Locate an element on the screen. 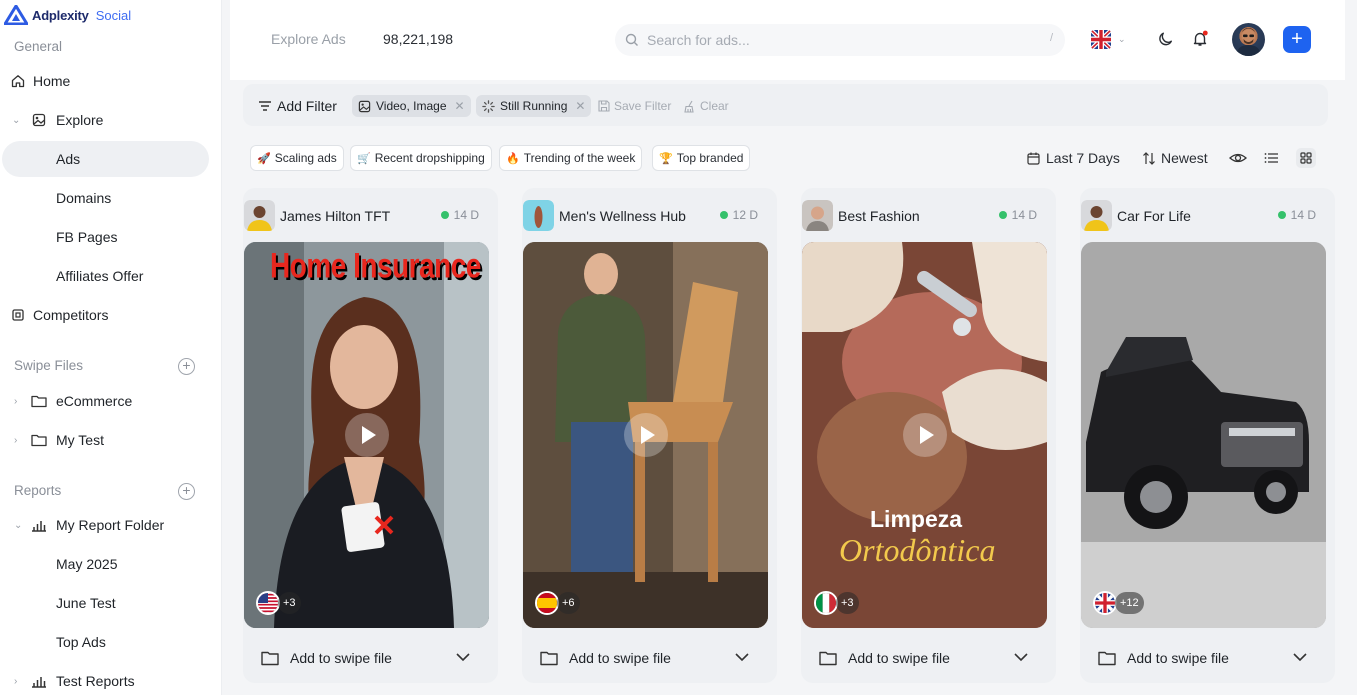 The height and width of the screenshot is (695, 1357). sidebar-item-my-report-folder: ⌄ My Report Folder is located at coordinates (105, 525).